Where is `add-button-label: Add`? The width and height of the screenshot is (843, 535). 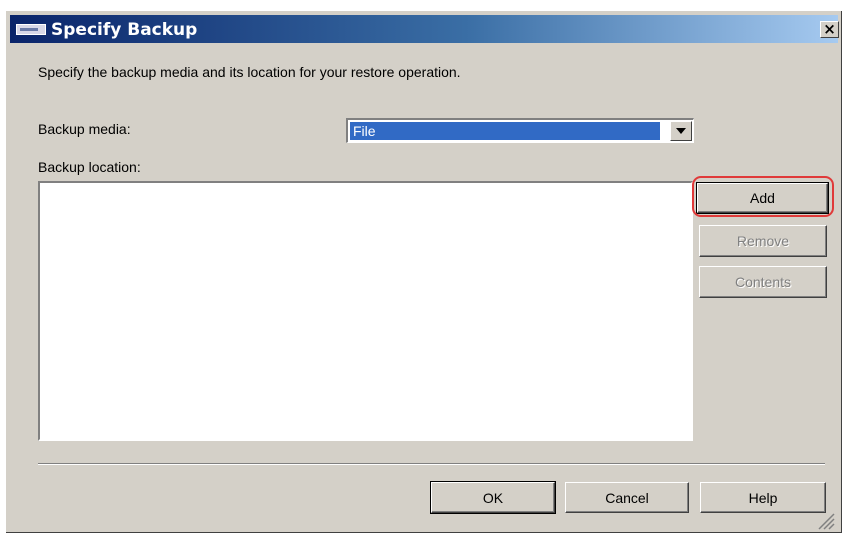 add-button-label: Add is located at coordinates (762, 198).